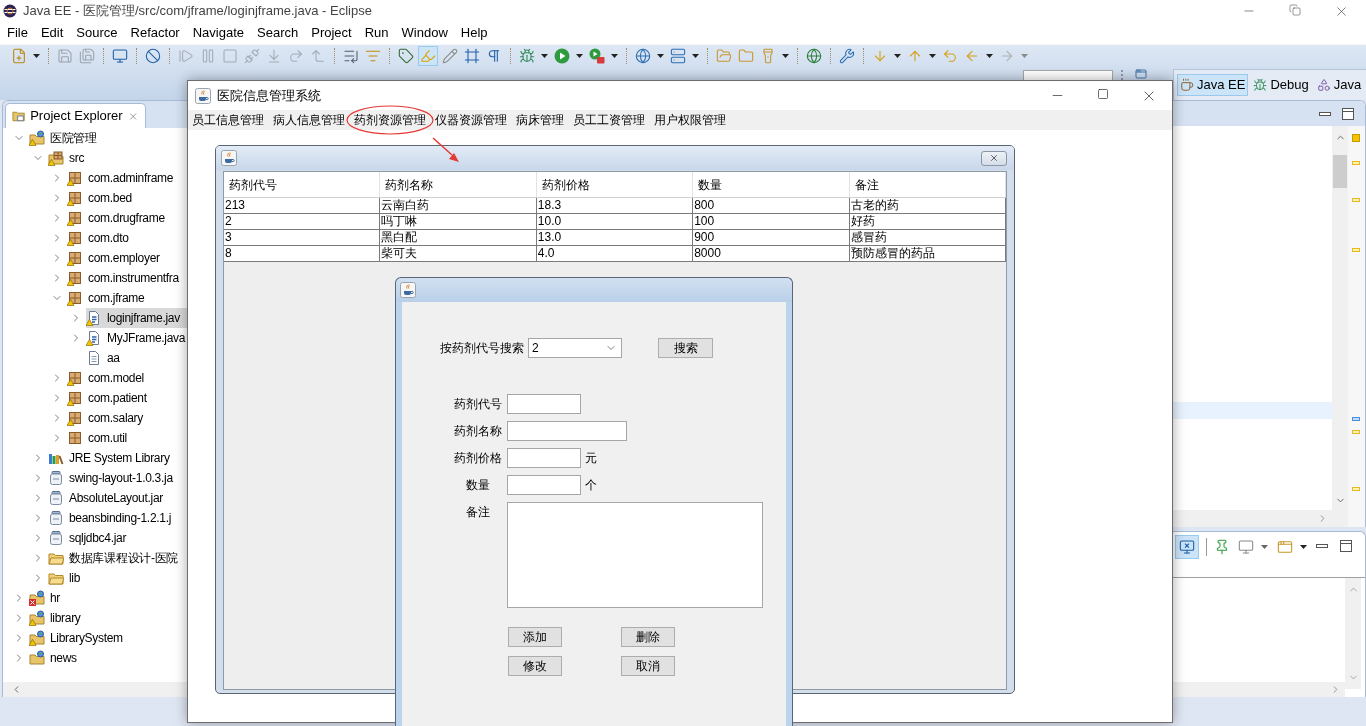 This screenshot has height=726, width=1366. I want to click on tree-item: AbsoluteLayout.jar, so click(105, 498).